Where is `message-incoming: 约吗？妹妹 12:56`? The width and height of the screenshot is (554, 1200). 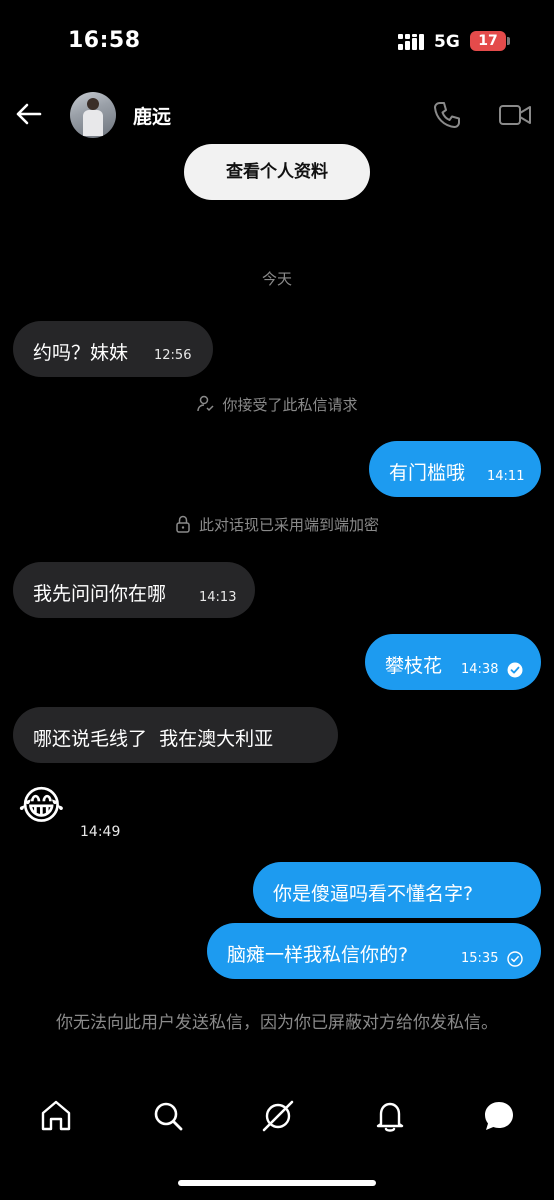
message-incoming: 约吗？妹妹 12:56 is located at coordinates (113, 349).